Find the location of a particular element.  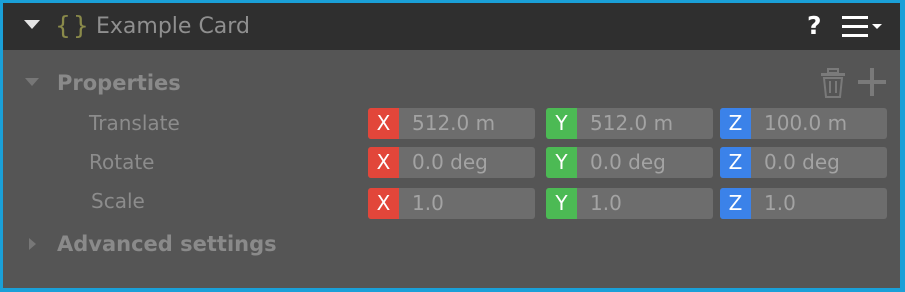

translate-x-field: X 512.0 m is located at coordinates (451, 123).